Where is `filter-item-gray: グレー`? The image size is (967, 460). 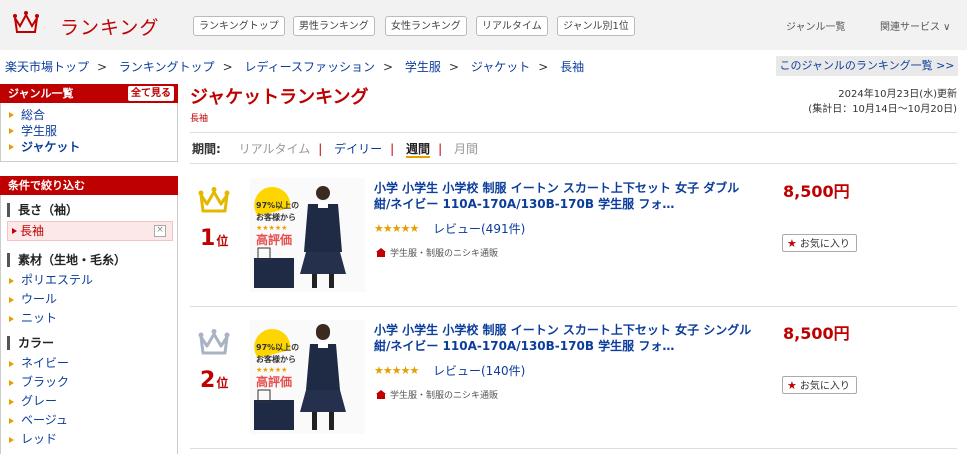
filter-item-gray: グレー is located at coordinates (93, 401).